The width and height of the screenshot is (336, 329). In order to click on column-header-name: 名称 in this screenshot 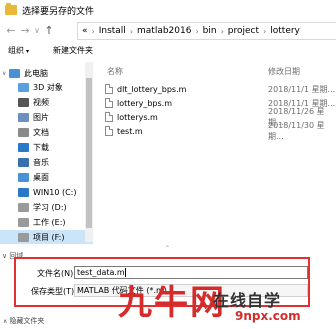, I will do `click(115, 71)`.